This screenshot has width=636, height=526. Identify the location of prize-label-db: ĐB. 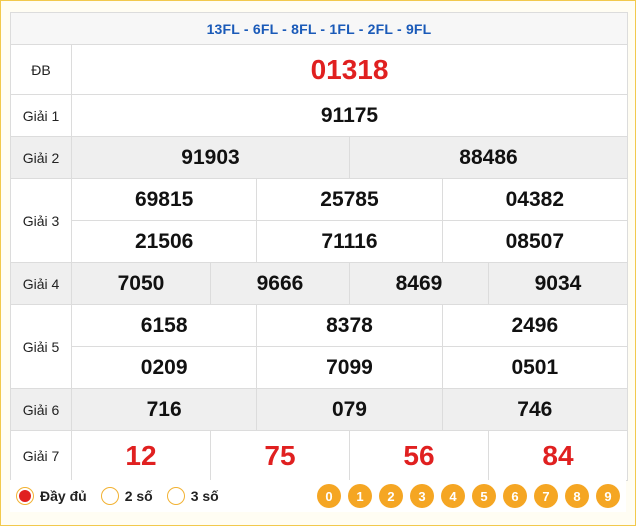
(41, 69).